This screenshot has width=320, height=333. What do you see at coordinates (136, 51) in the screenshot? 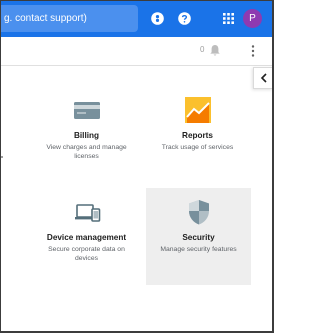
I see `secondary-toolbar: 0` at bounding box center [136, 51].